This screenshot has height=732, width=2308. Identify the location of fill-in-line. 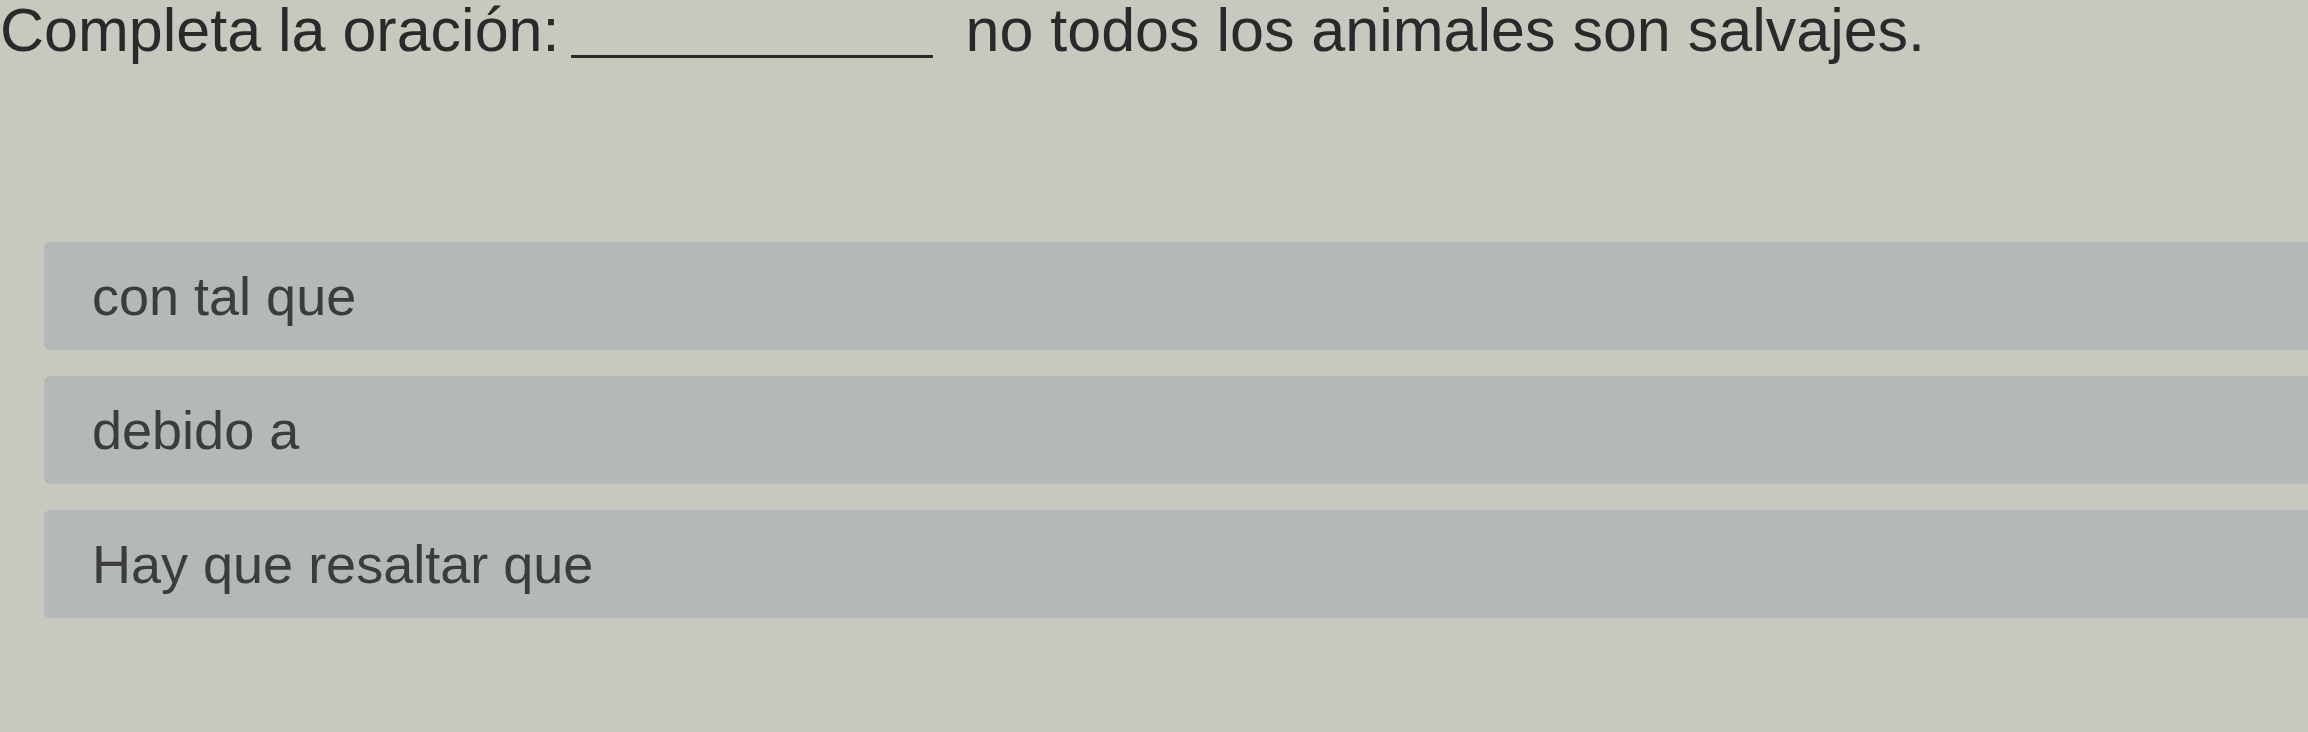
(752, 56).